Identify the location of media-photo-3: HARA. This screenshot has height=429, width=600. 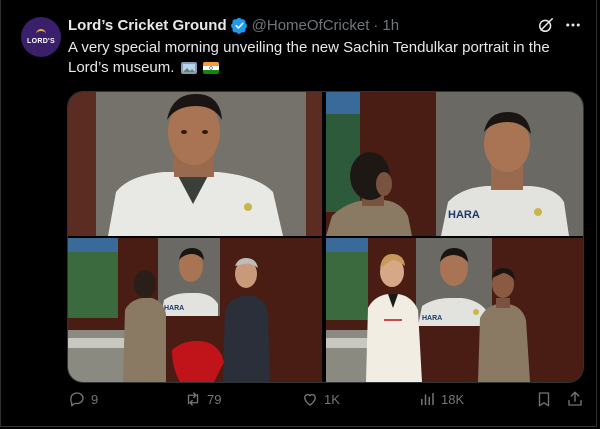
(195, 310).